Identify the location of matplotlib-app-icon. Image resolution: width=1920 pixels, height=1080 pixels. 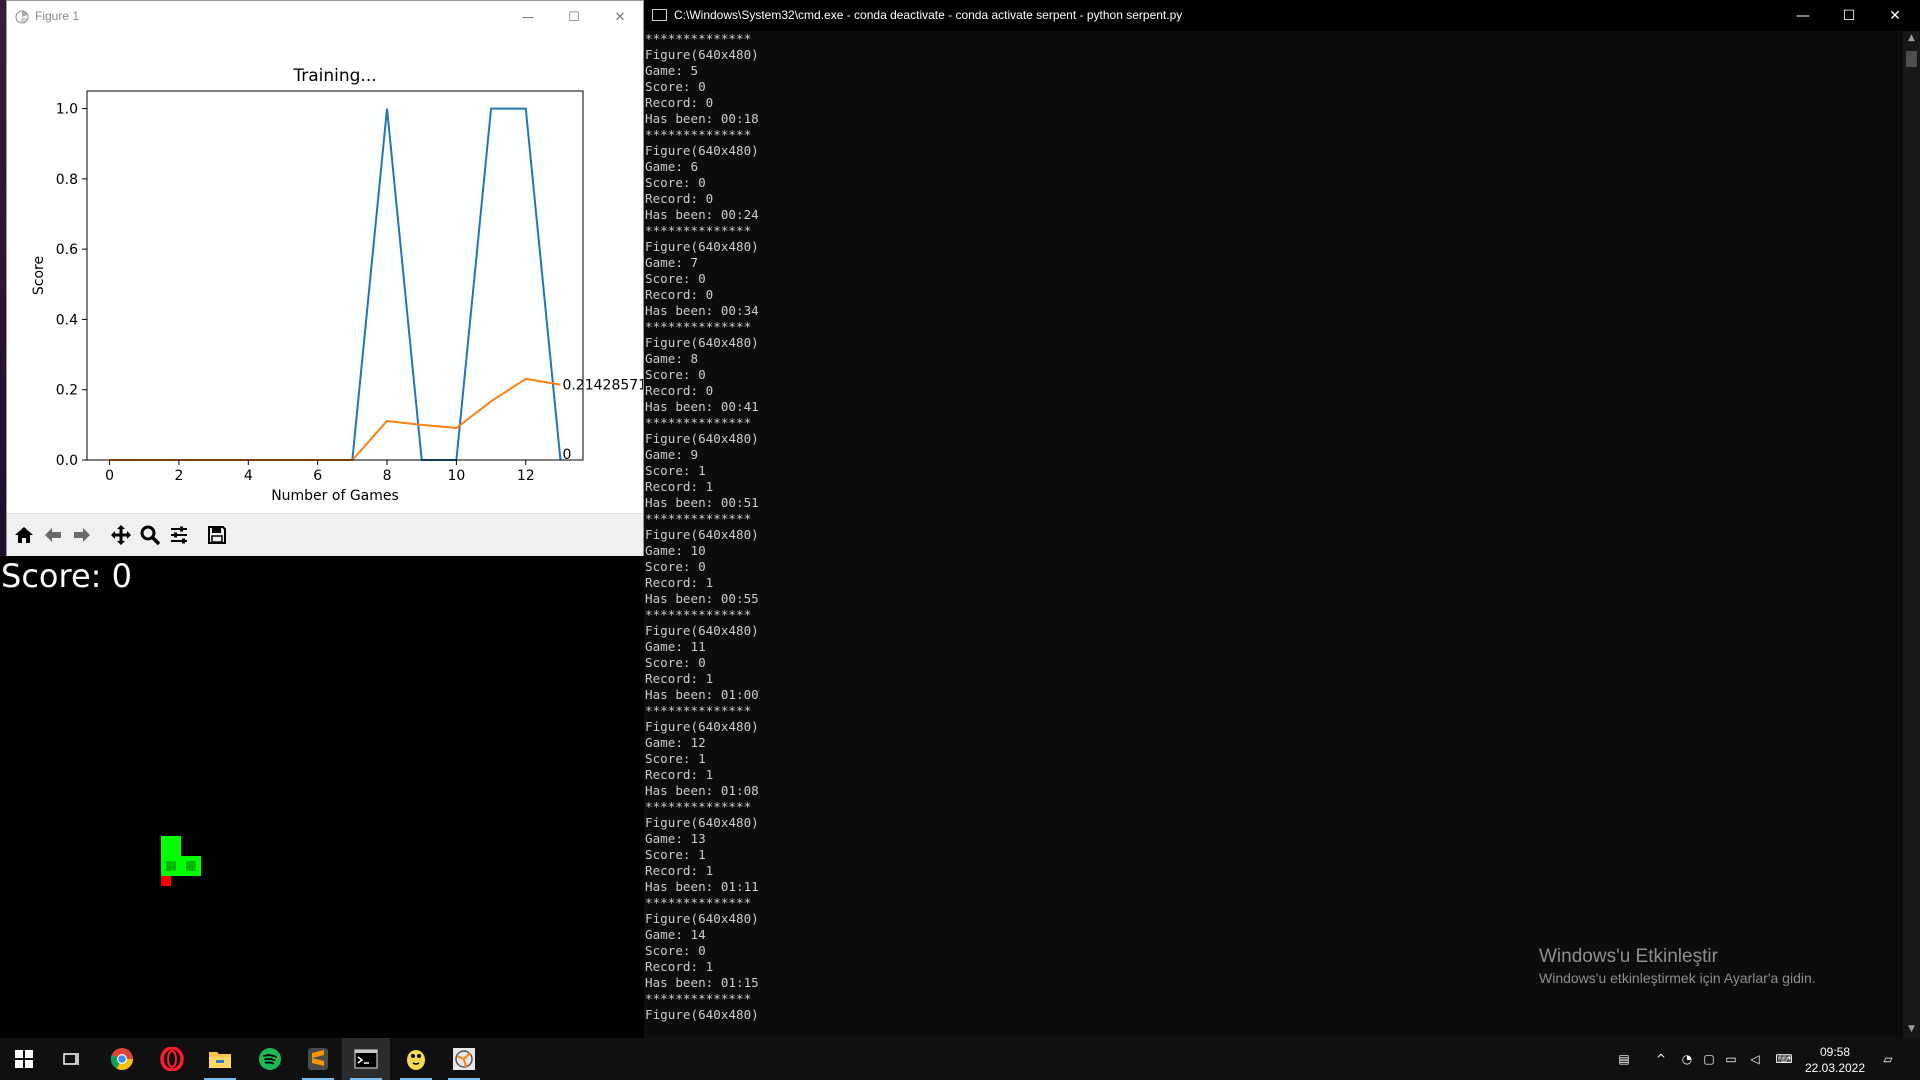
(22, 17).